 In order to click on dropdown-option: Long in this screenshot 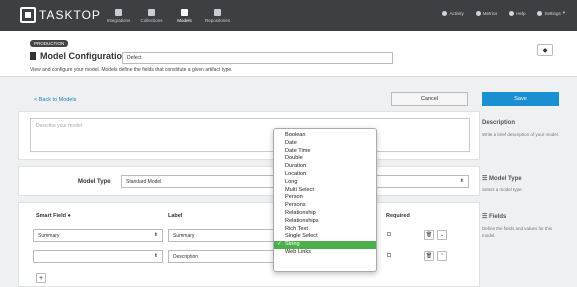, I will do `click(325, 183)`.